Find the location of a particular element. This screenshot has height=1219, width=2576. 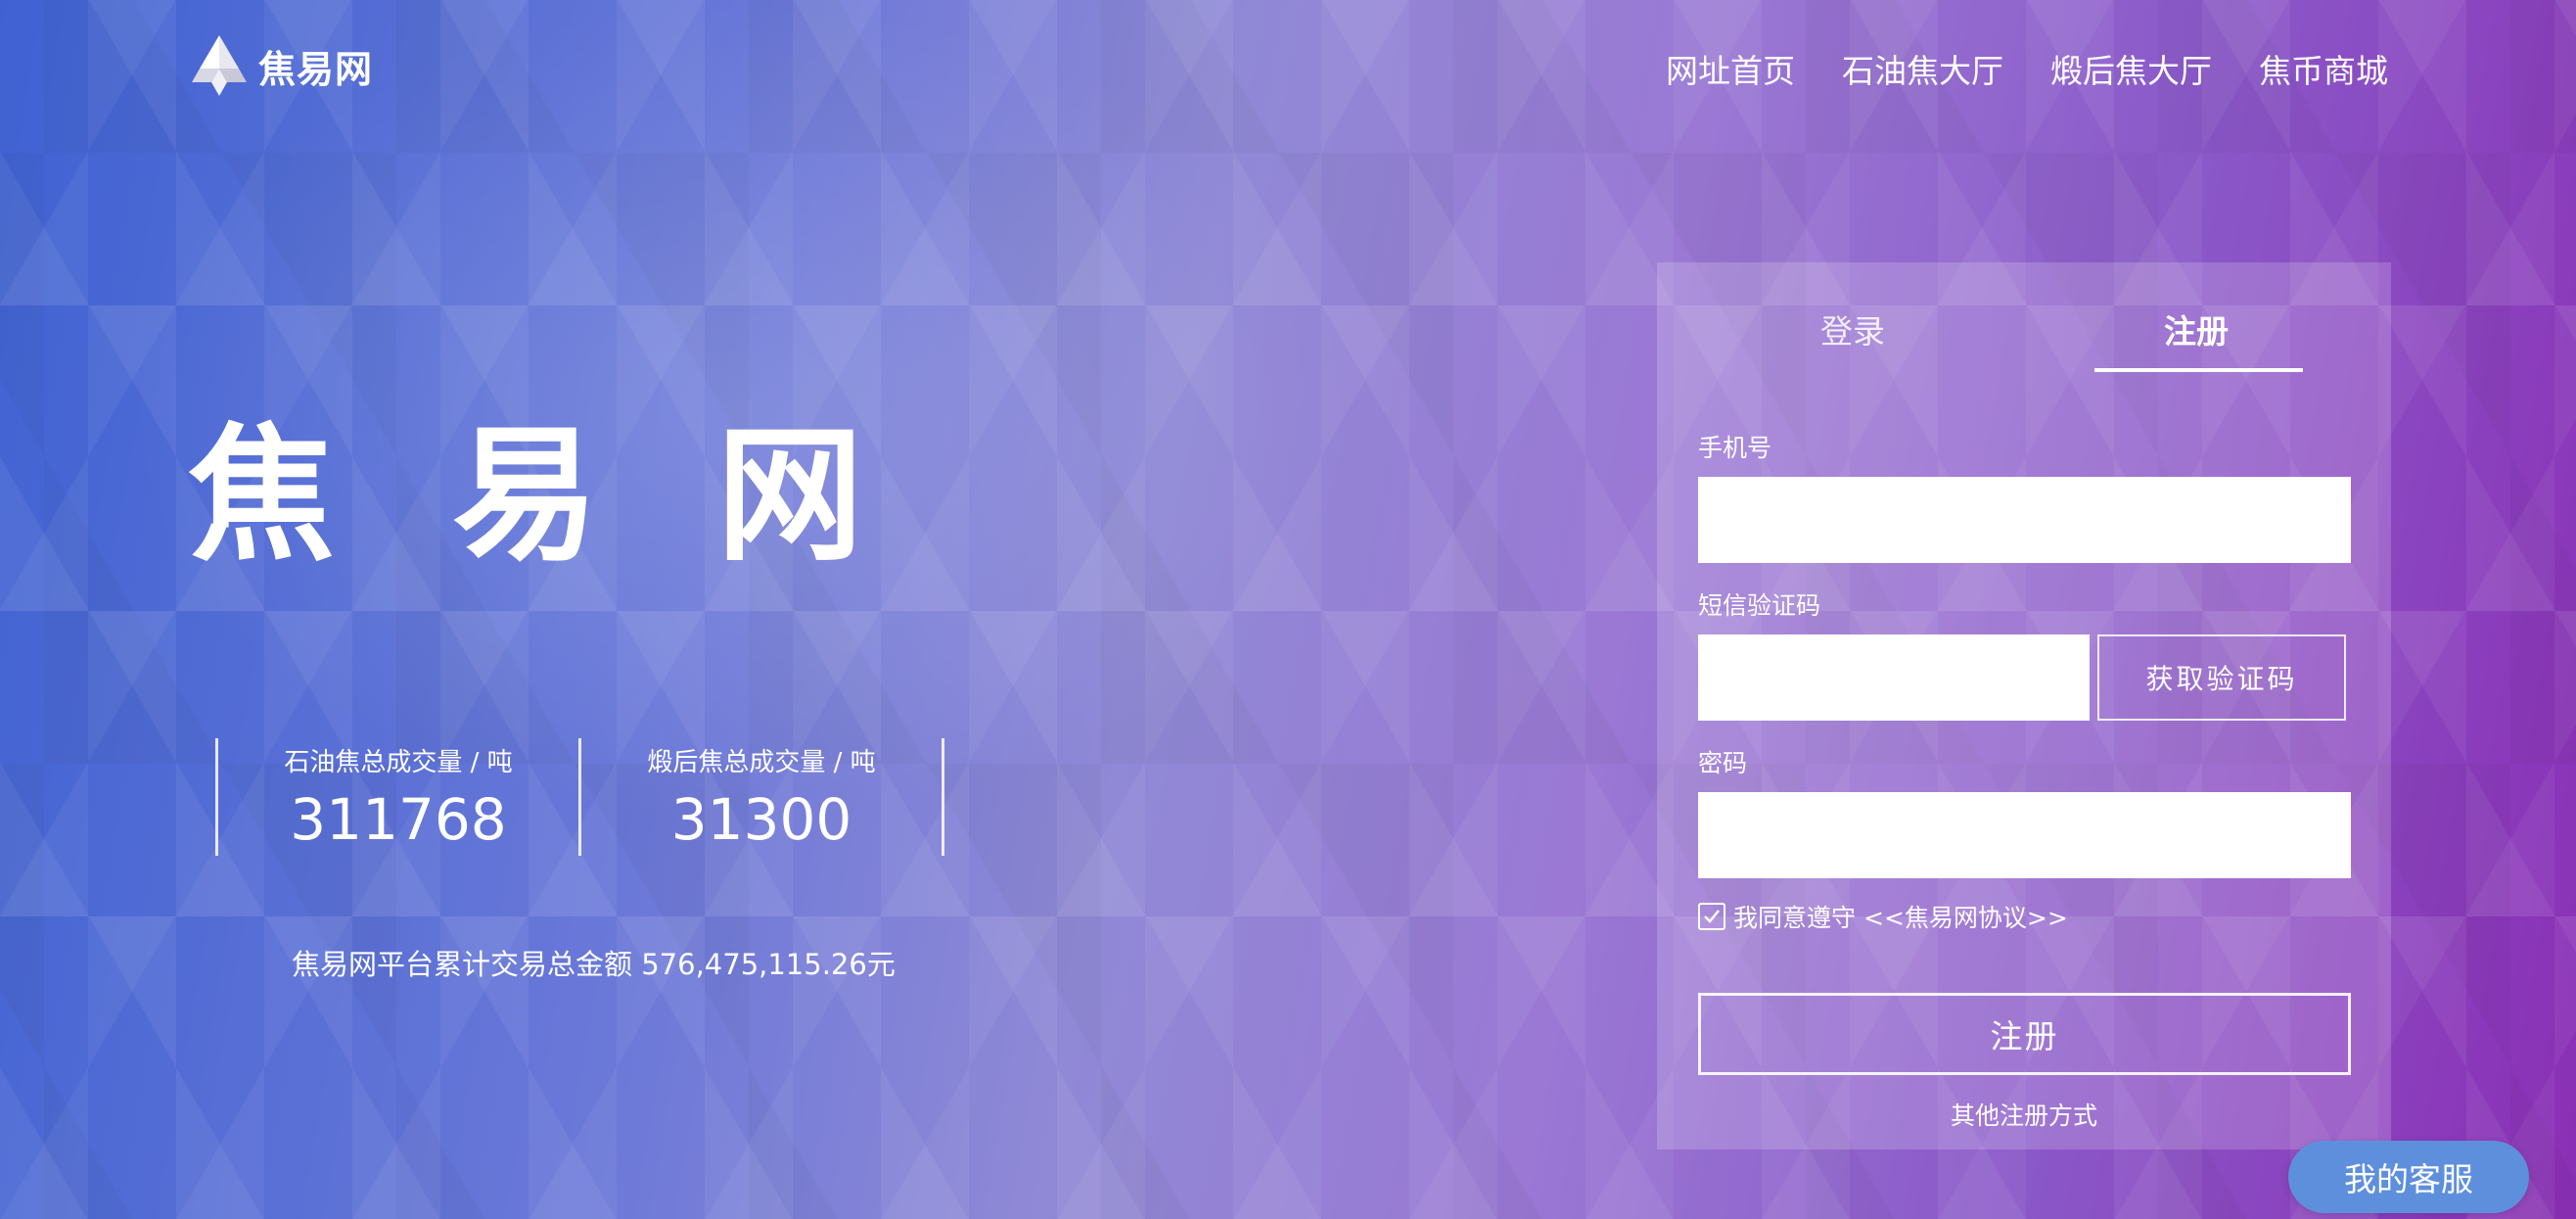

sms-code-input is located at coordinates (1894, 678).